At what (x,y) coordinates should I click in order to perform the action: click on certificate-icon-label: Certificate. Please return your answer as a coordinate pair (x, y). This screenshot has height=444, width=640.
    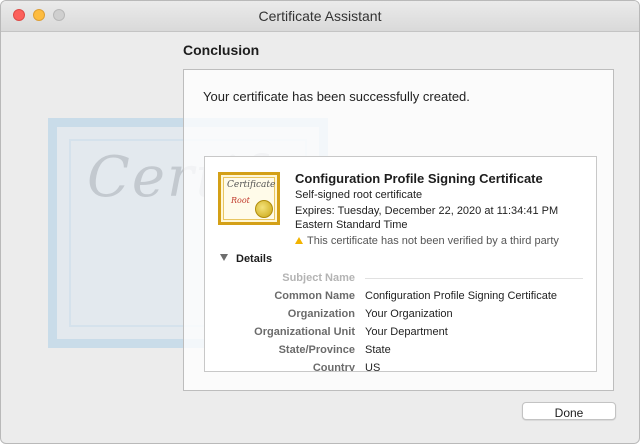
    Looking at the image, I should click on (251, 185).